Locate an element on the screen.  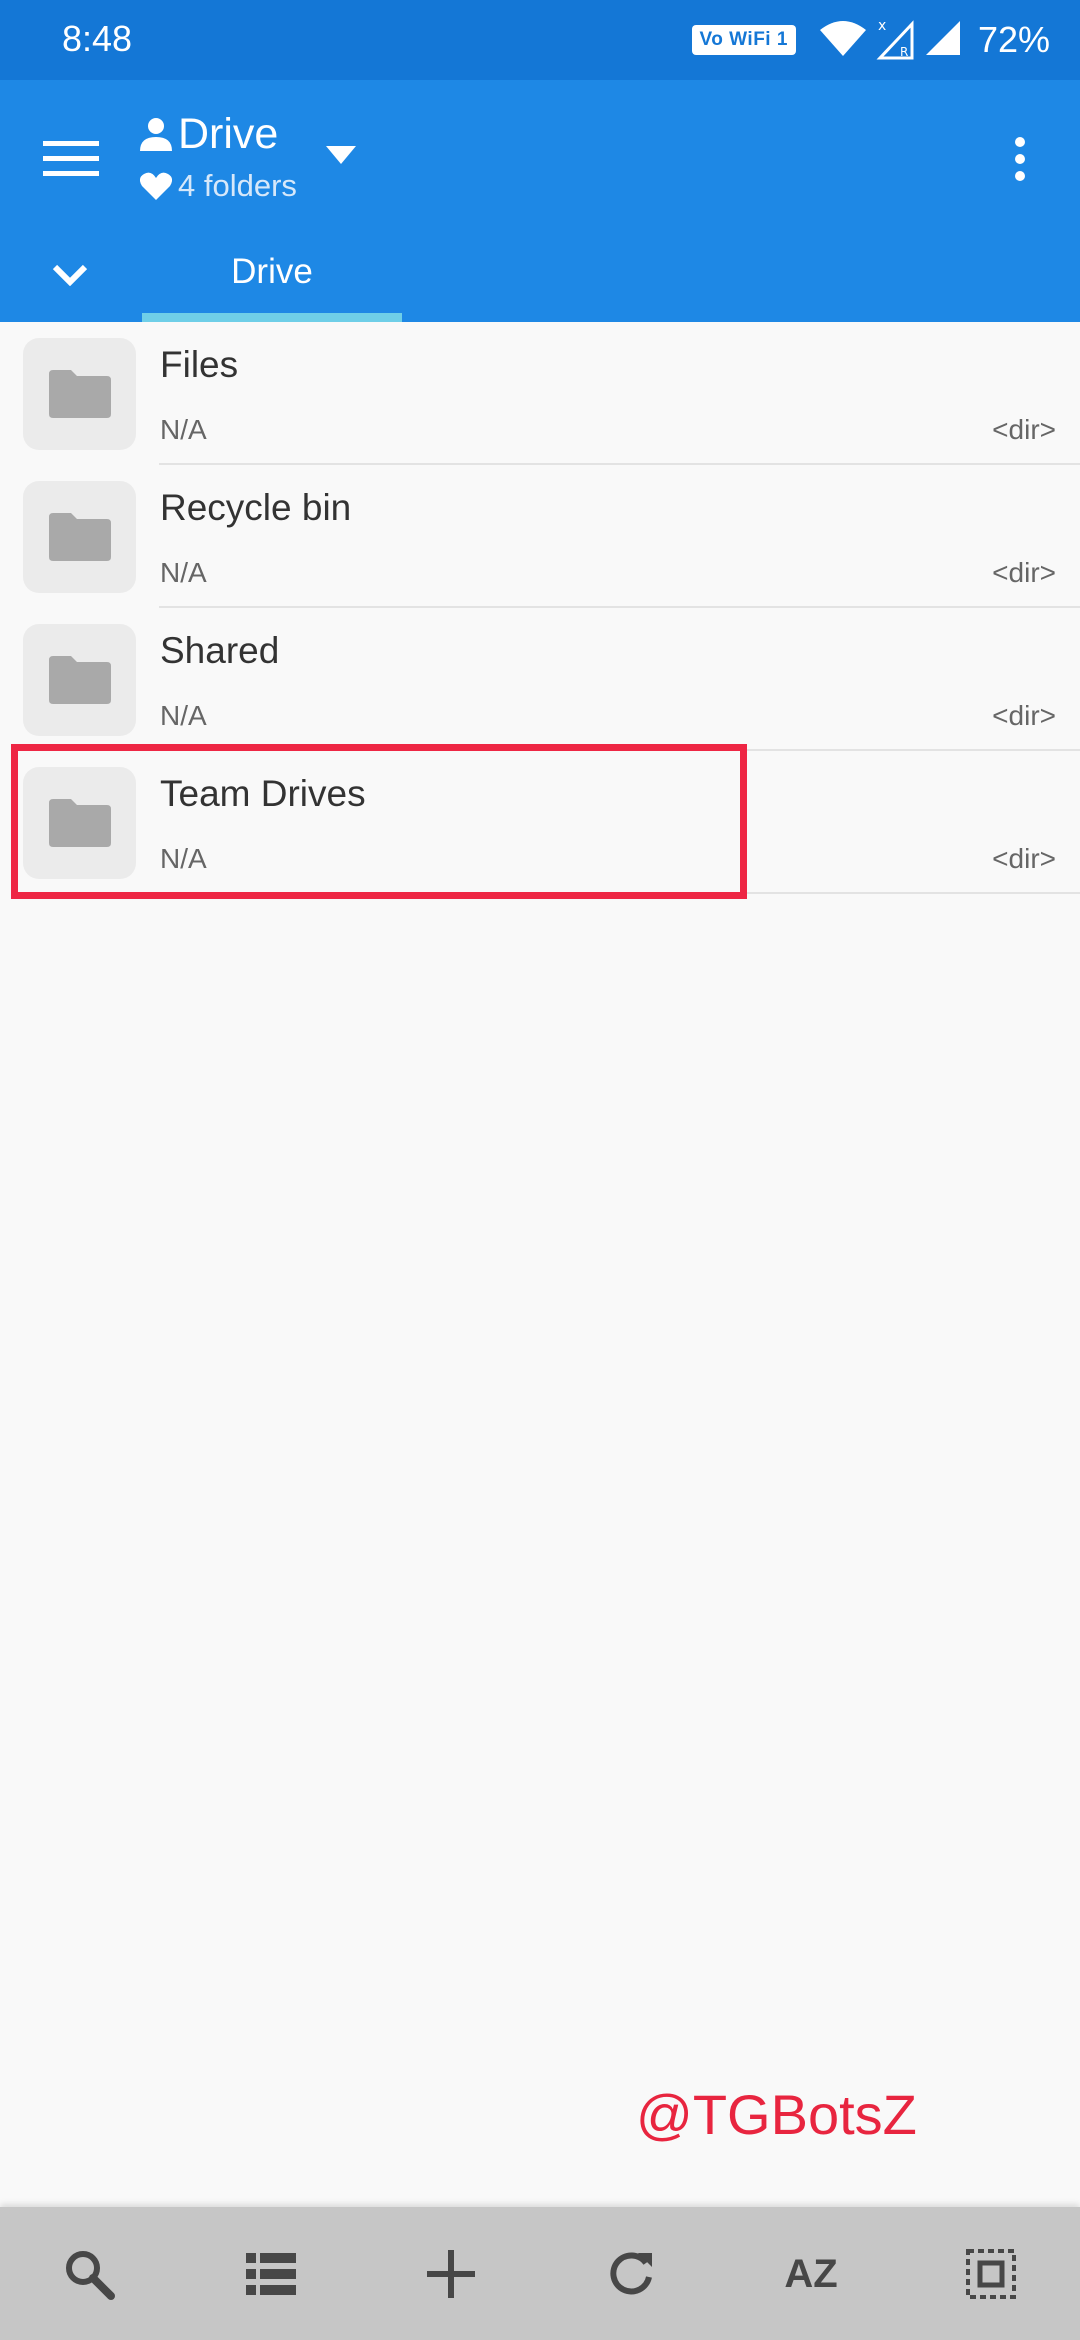
plus-icon is located at coordinates (451, 2274).